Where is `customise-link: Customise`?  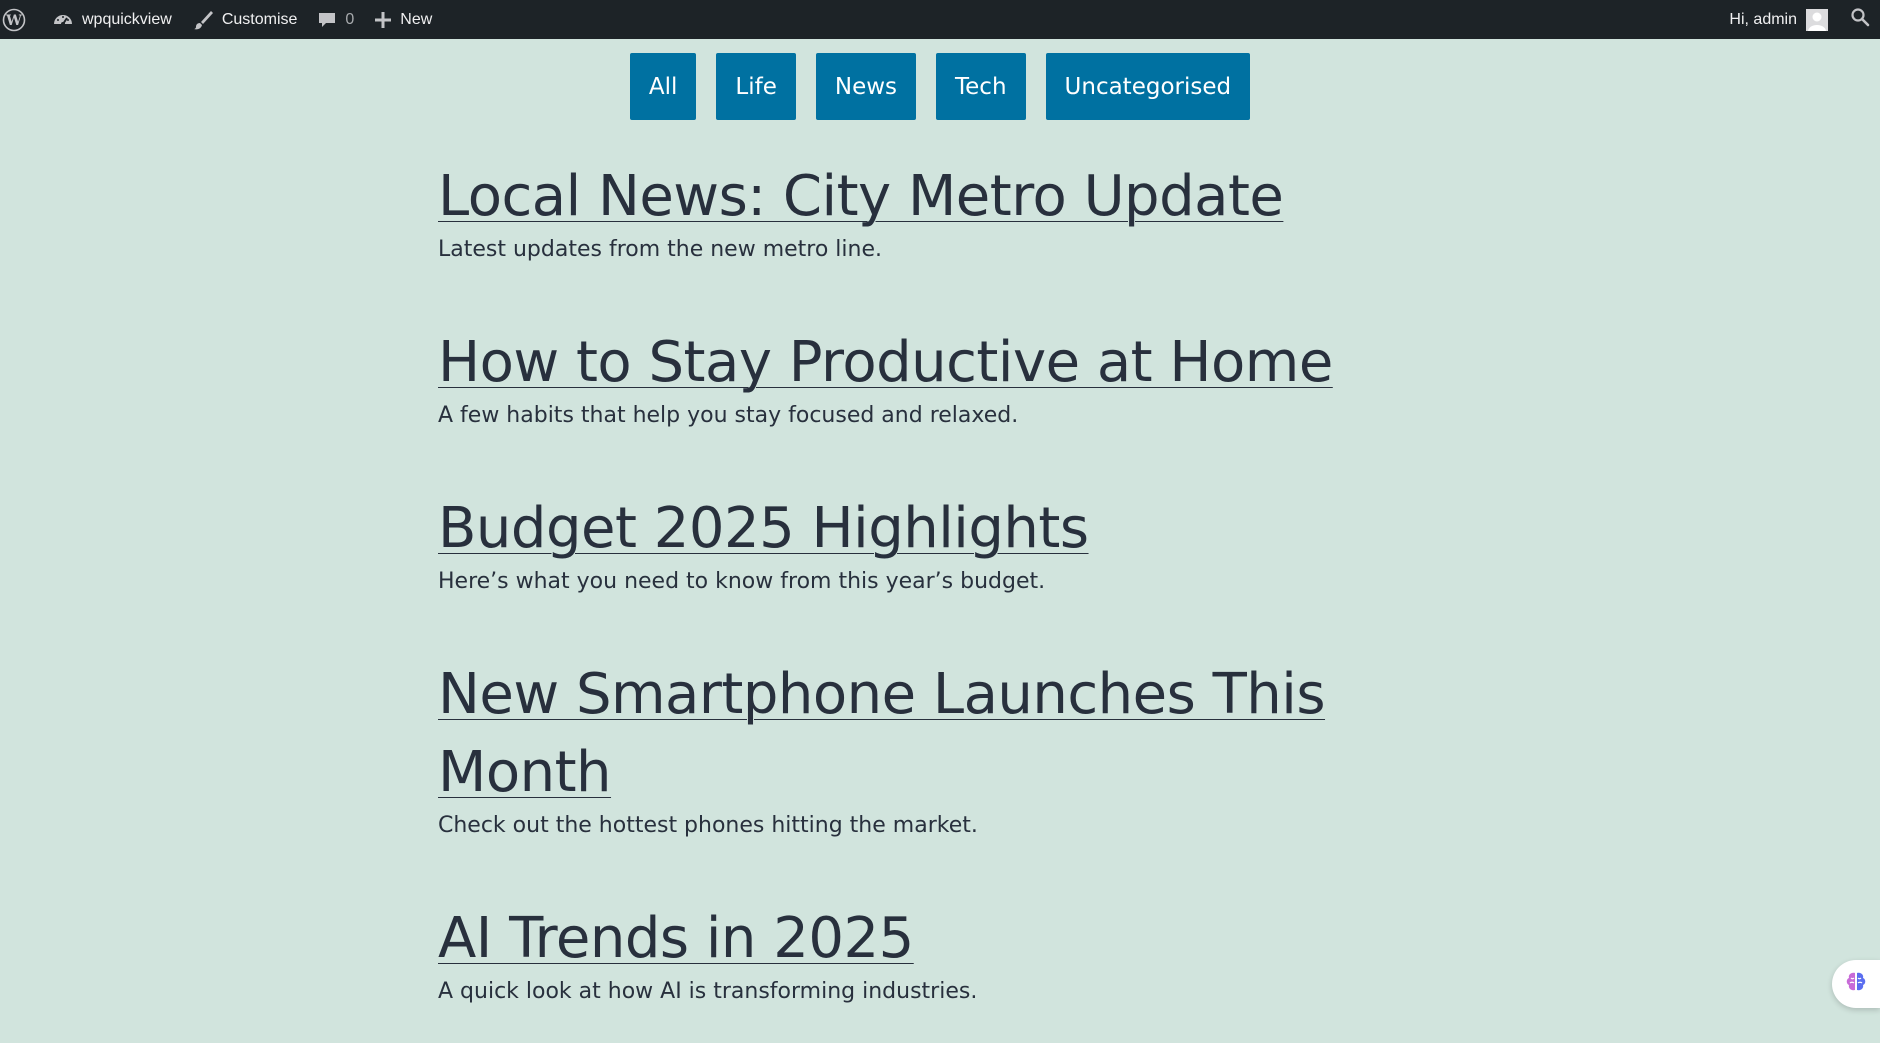 customise-link: Customise is located at coordinates (245, 19).